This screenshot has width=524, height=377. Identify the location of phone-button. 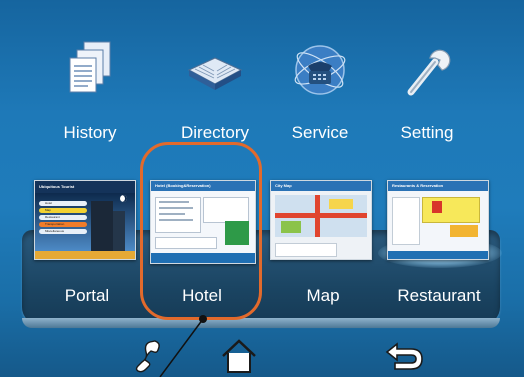
(148, 355).